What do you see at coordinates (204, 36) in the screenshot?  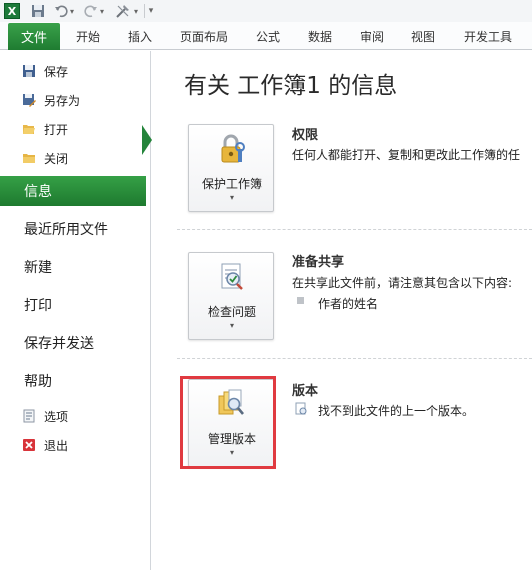 I see `tab-page-layout: 页面布局` at bounding box center [204, 36].